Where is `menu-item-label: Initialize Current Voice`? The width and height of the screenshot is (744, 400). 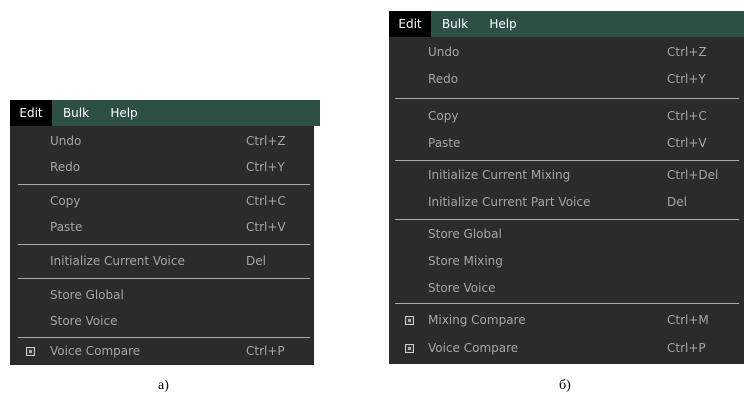 menu-item-label: Initialize Current Voice is located at coordinates (117, 261).